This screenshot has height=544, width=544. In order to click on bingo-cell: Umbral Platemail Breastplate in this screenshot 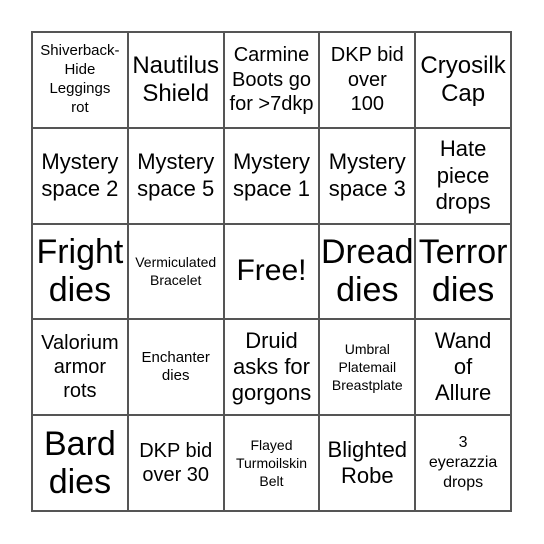, I will do `click(367, 367)`.